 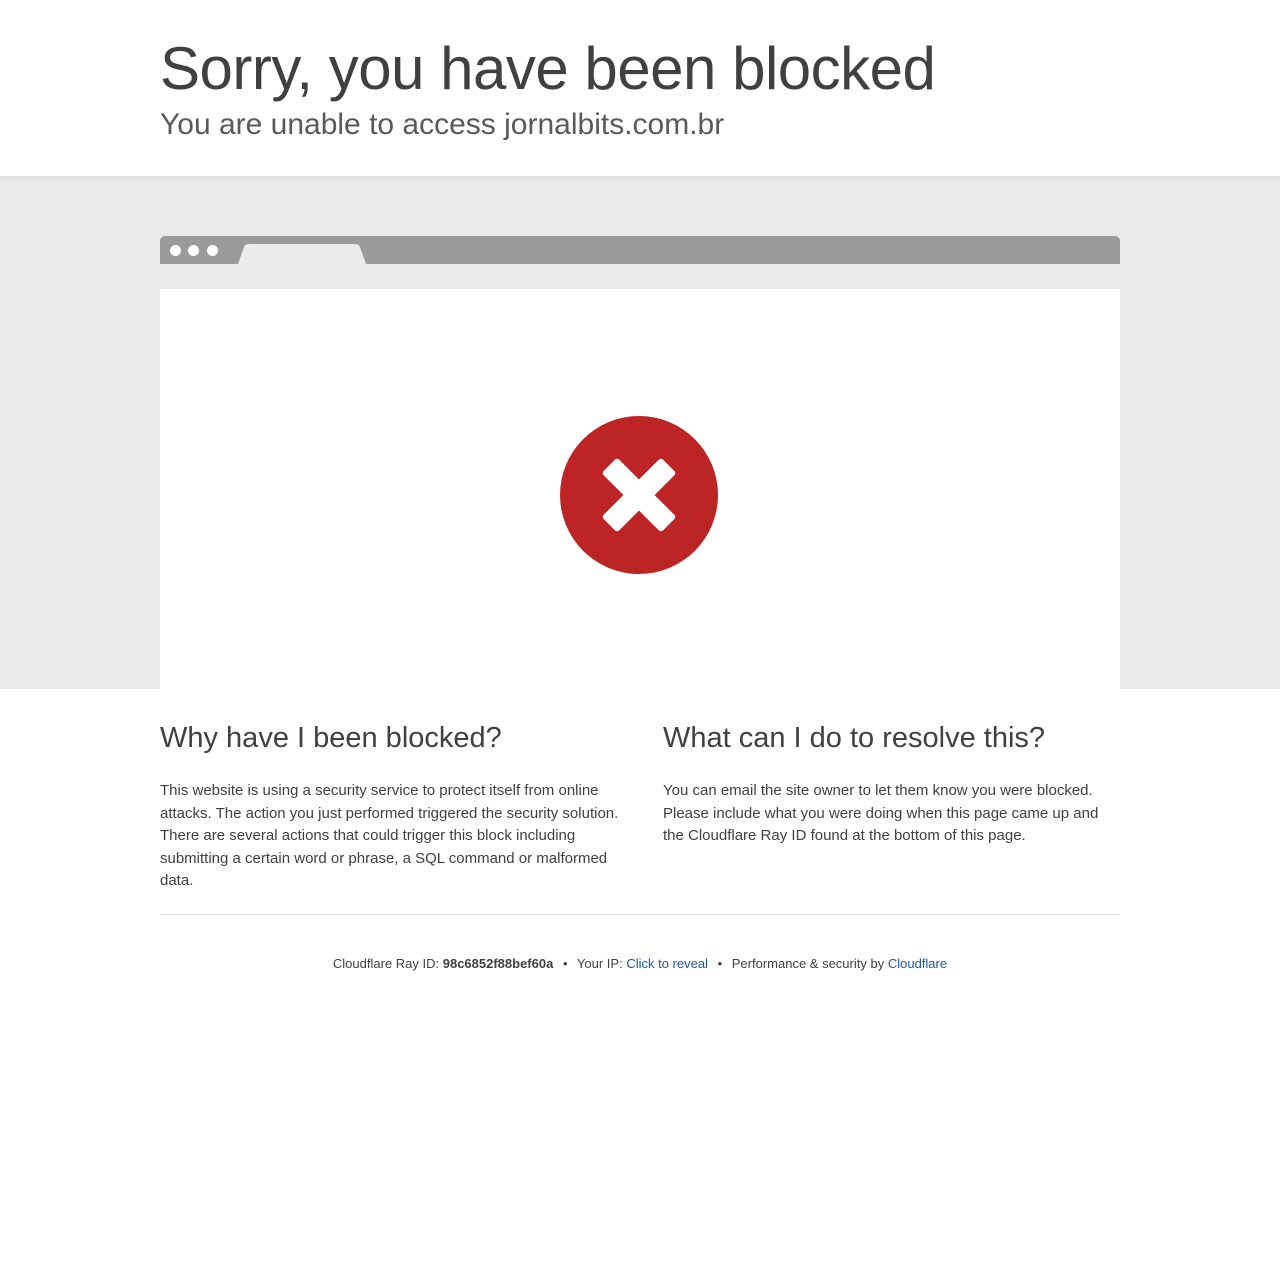 I want to click on error-x-icon, so click(x=639, y=495).